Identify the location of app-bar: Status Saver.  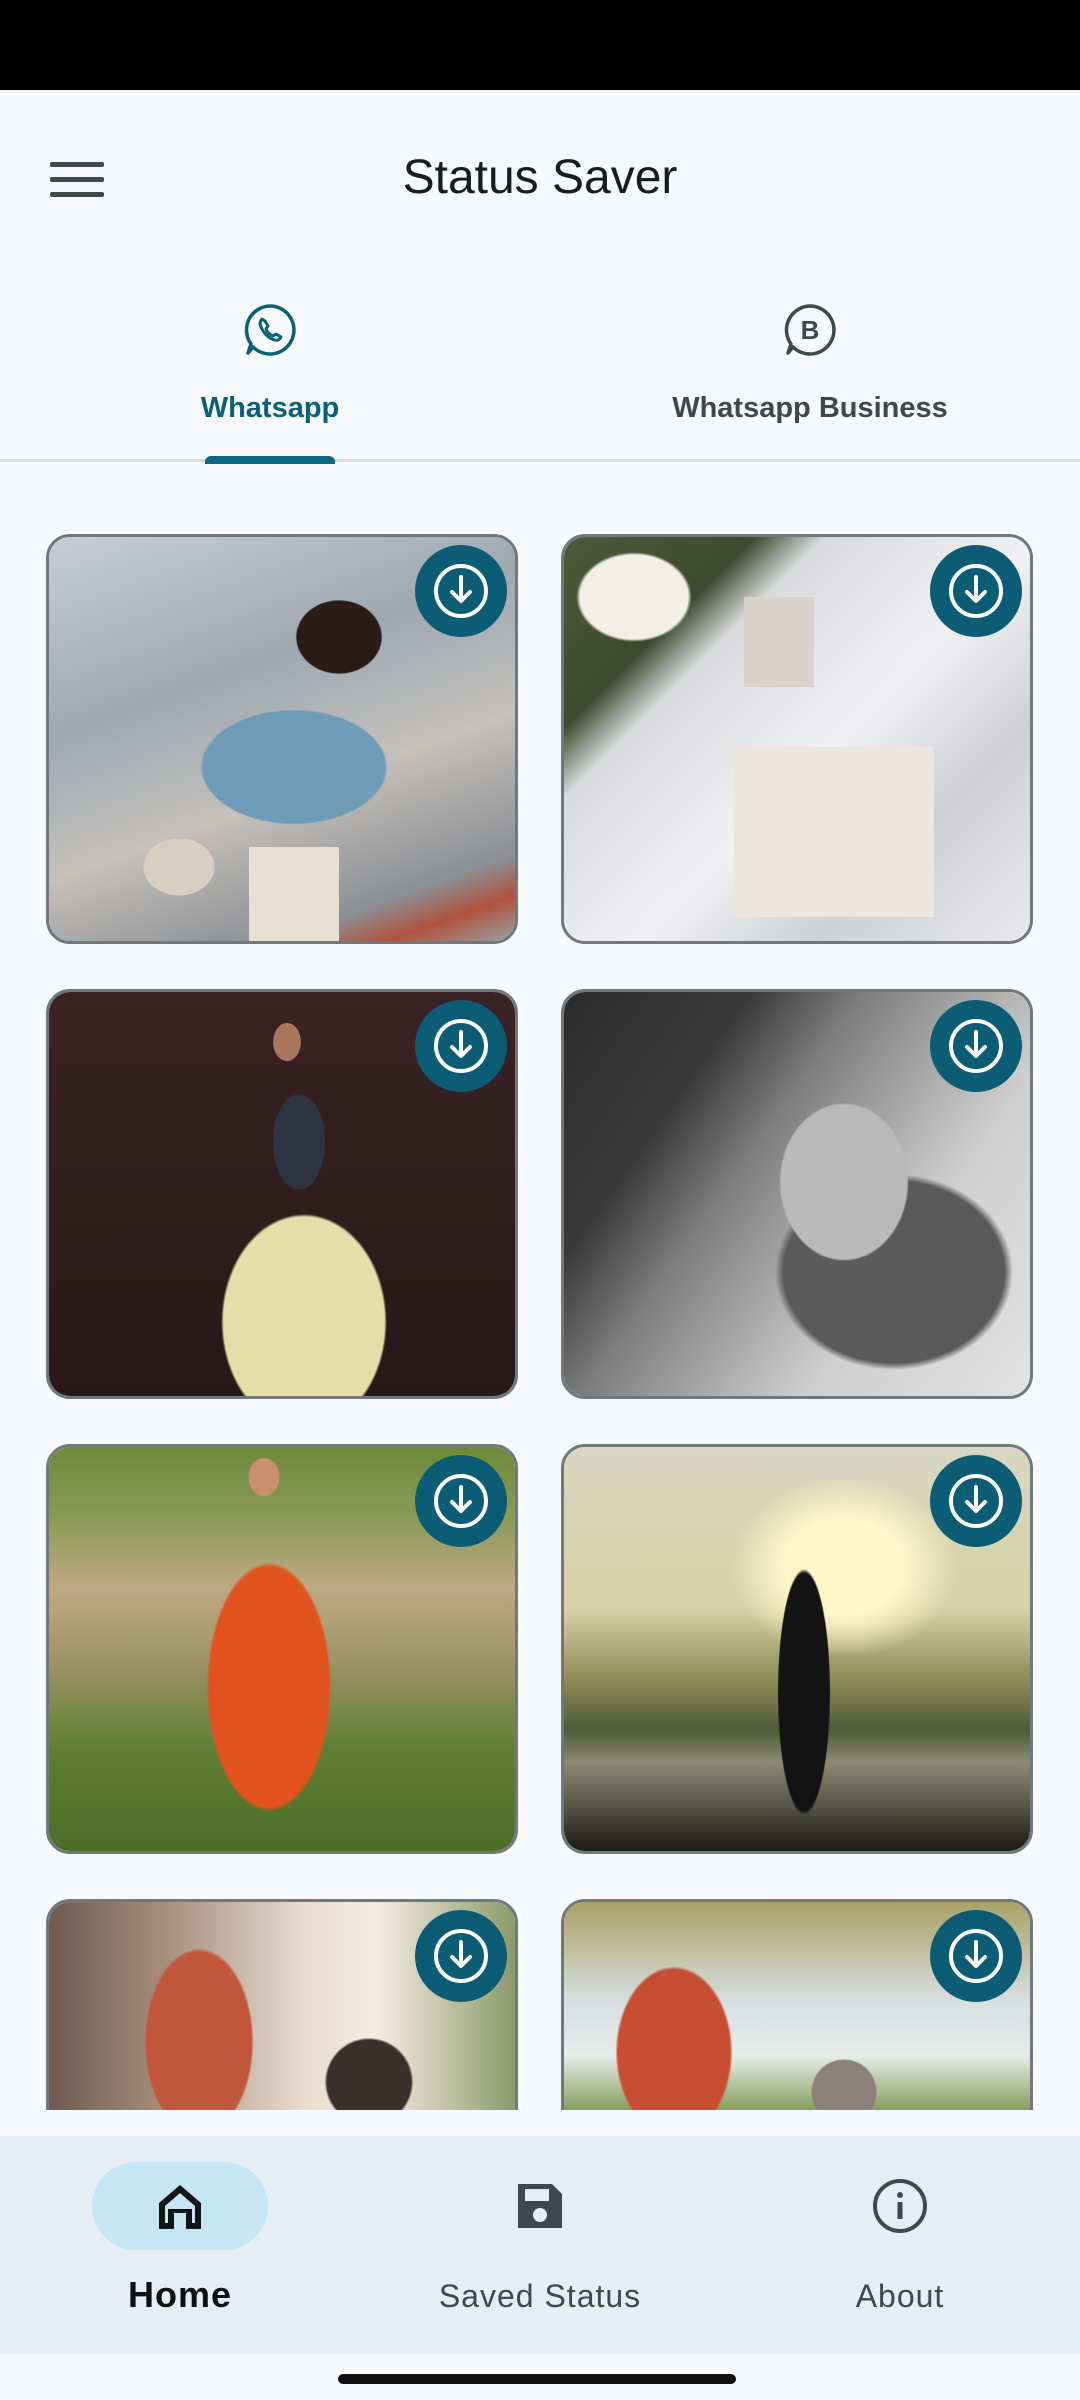
(540, 180).